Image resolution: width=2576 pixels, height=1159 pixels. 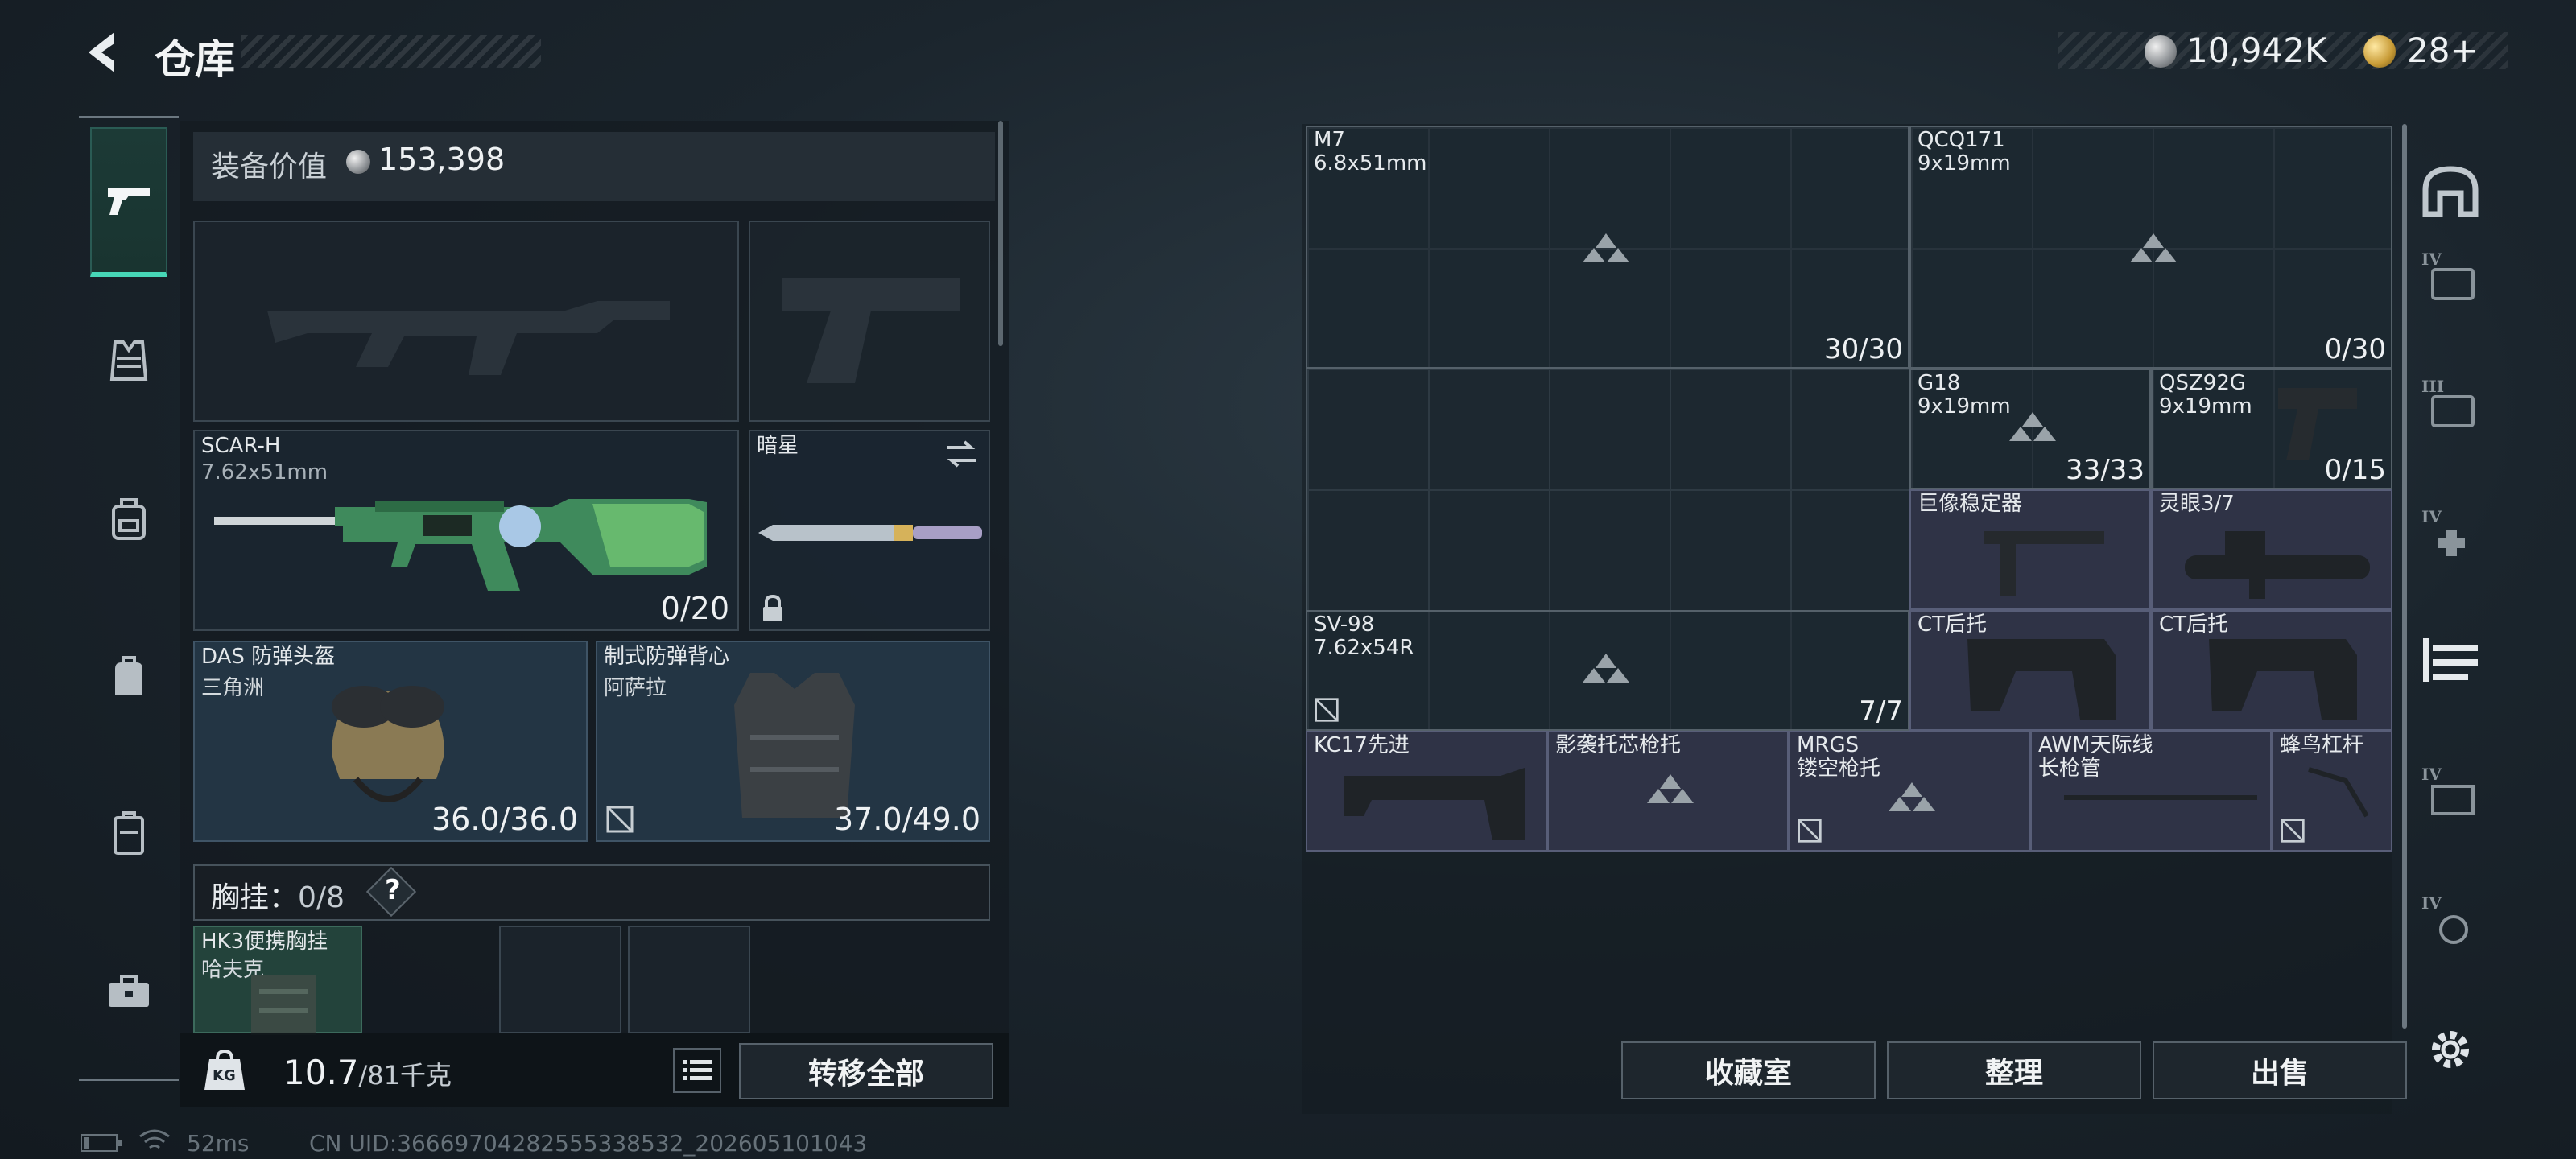 What do you see at coordinates (2271, 549) in the screenshot?
I see `storage-item-scope: 灵眼3/7` at bounding box center [2271, 549].